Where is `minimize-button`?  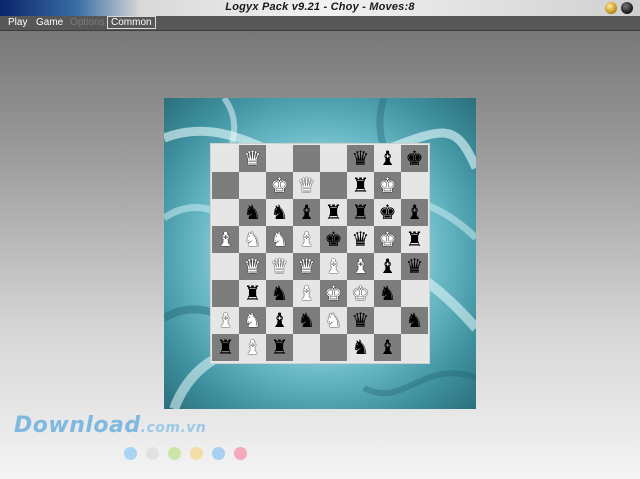
minimize-button is located at coordinates (611, 8).